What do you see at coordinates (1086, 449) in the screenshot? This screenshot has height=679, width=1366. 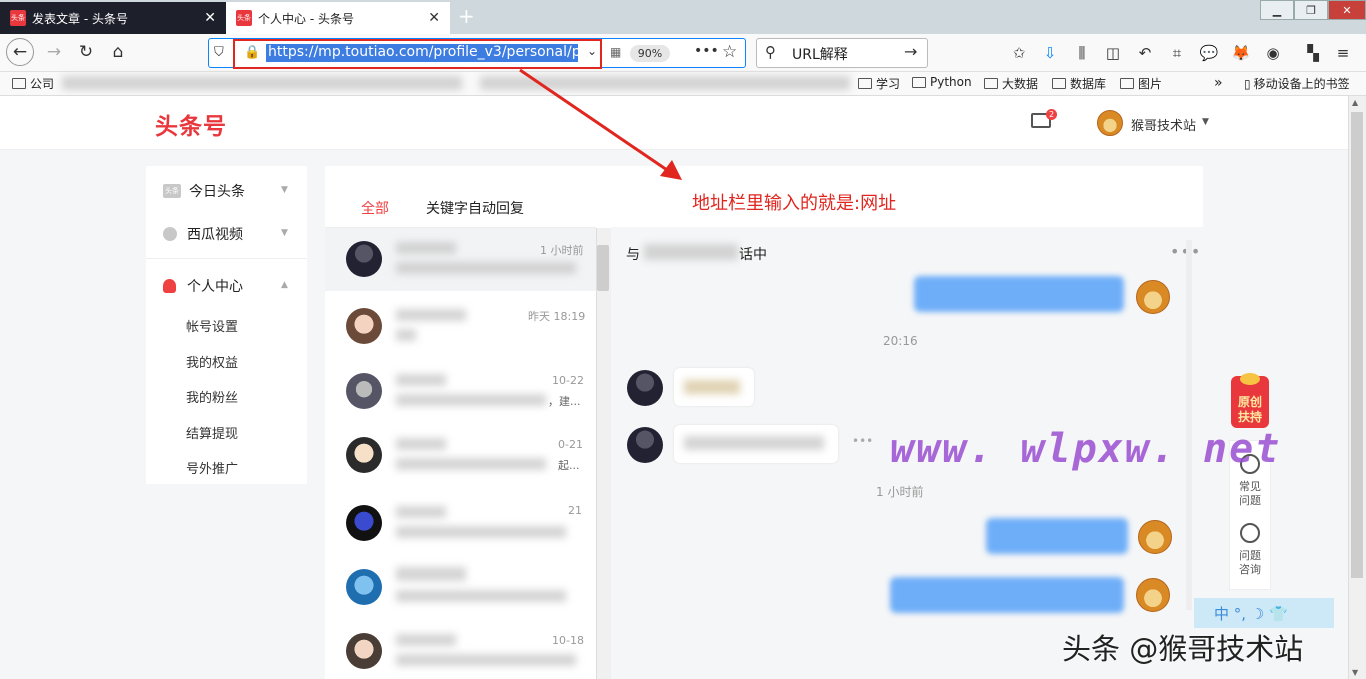 I see `website-watermark: www. wlpxw. net` at bounding box center [1086, 449].